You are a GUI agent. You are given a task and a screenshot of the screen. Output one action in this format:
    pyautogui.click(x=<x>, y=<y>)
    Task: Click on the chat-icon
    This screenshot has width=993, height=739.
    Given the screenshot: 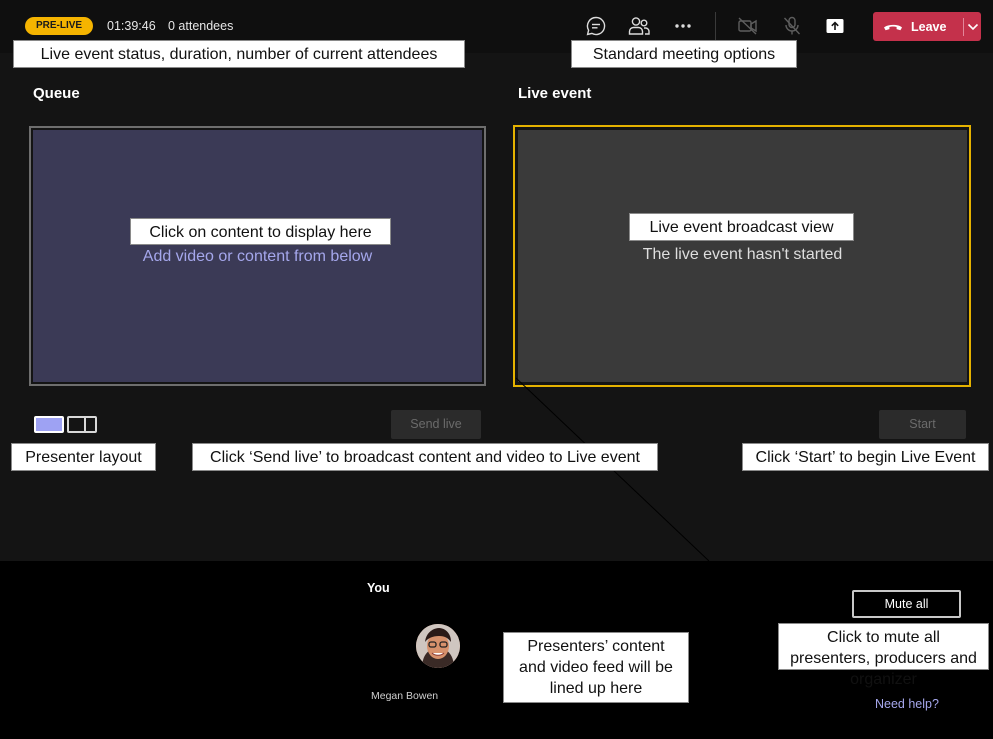 What is the action you would take?
    pyautogui.click(x=596, y=26)
    